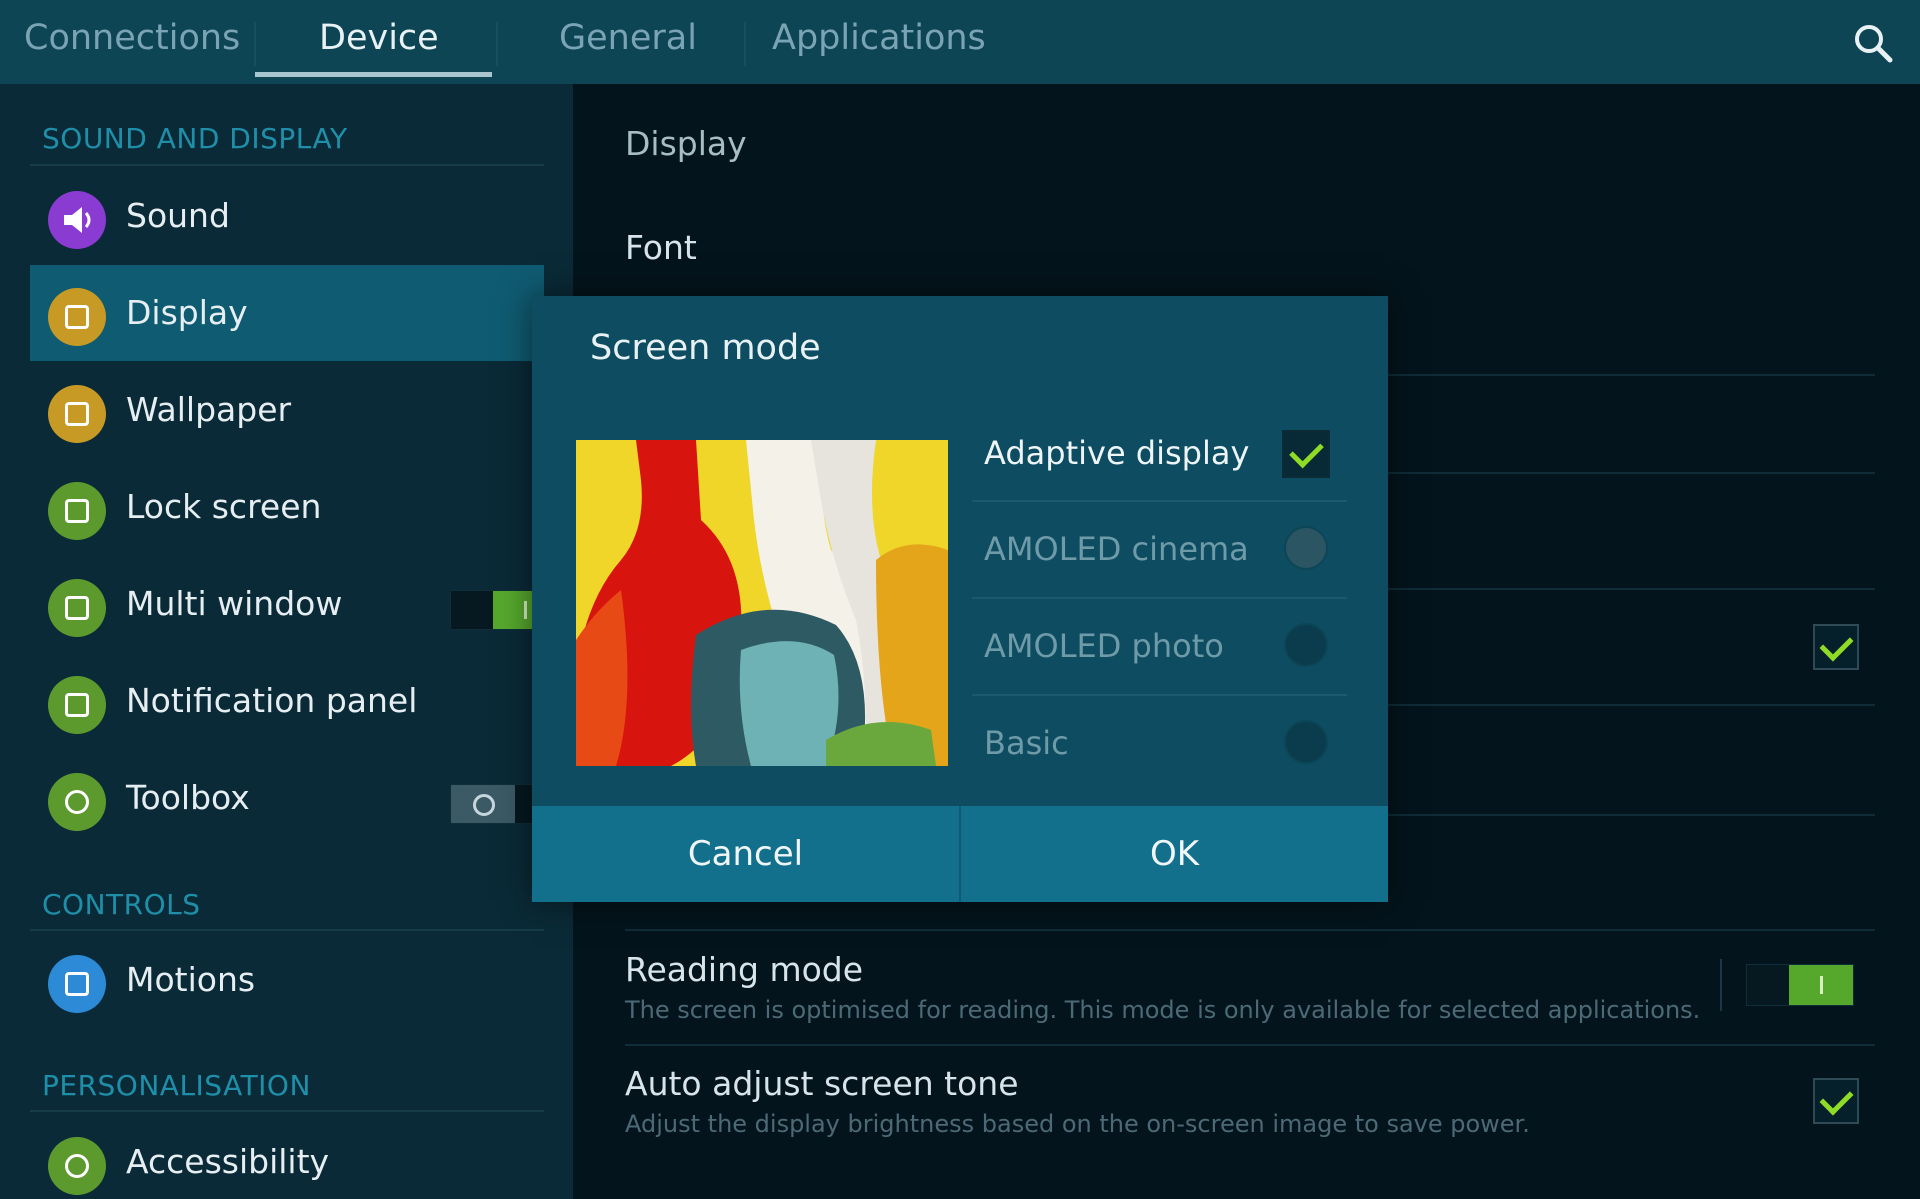  I want to click on sidebar-item-label: Motions, so click(191, 979).